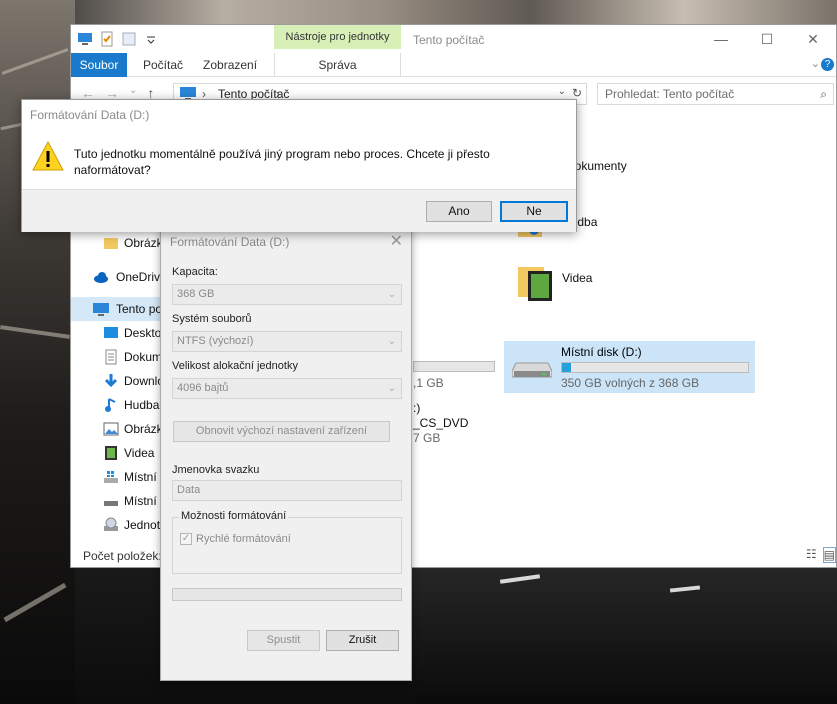  I want to click on volume-label-caption: Jmenovka svazku, so click(216, 470).